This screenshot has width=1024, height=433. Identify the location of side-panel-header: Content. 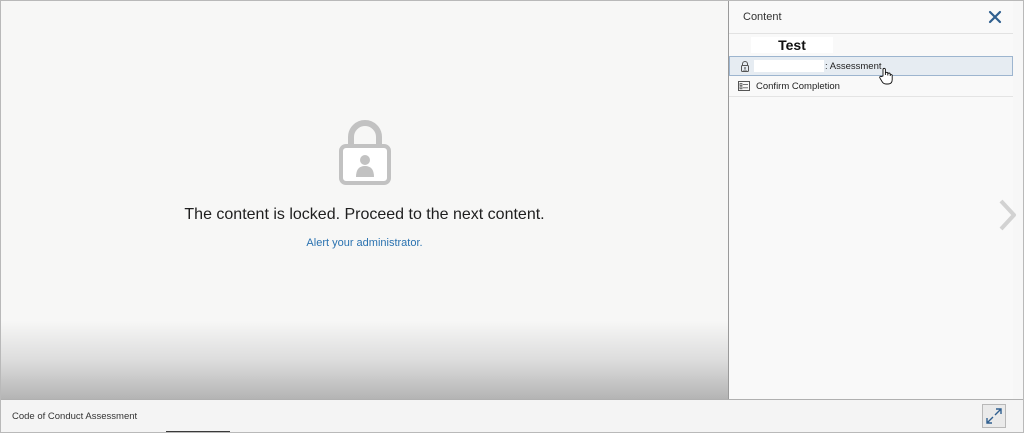
(871, 17).